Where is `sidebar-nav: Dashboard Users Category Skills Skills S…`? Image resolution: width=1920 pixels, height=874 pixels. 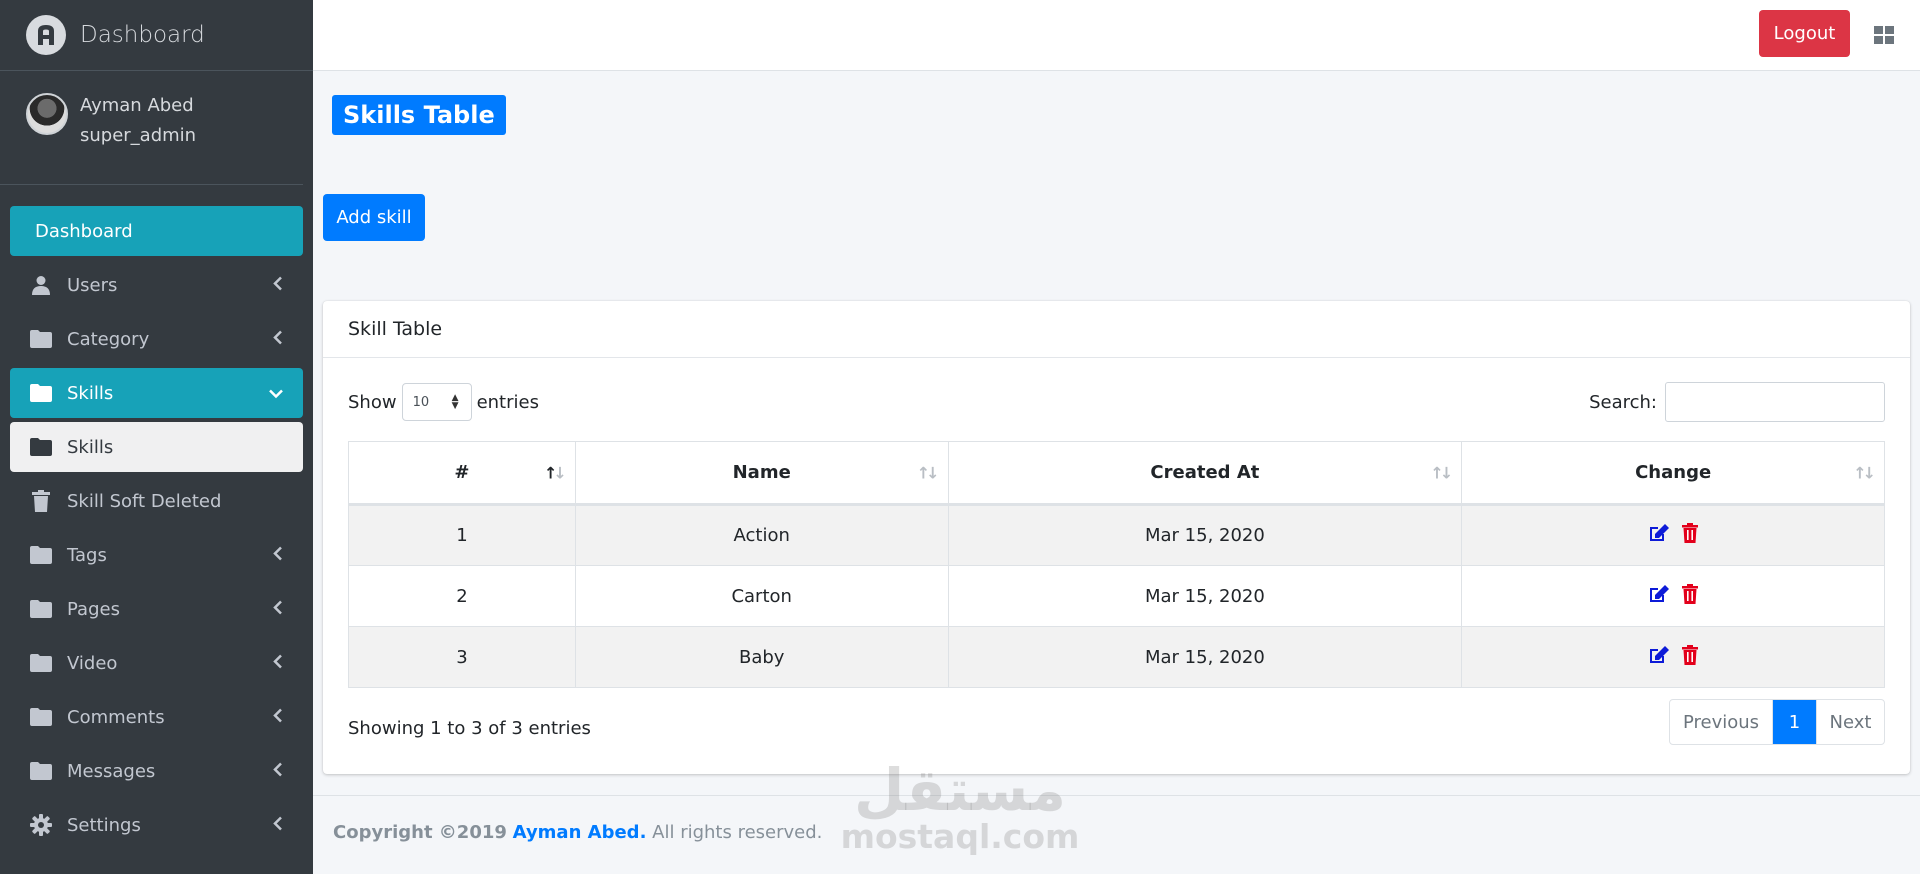
sidebar-nav: Dashboard Users Category Skills Skills S… is located at coordinates (156, 517).